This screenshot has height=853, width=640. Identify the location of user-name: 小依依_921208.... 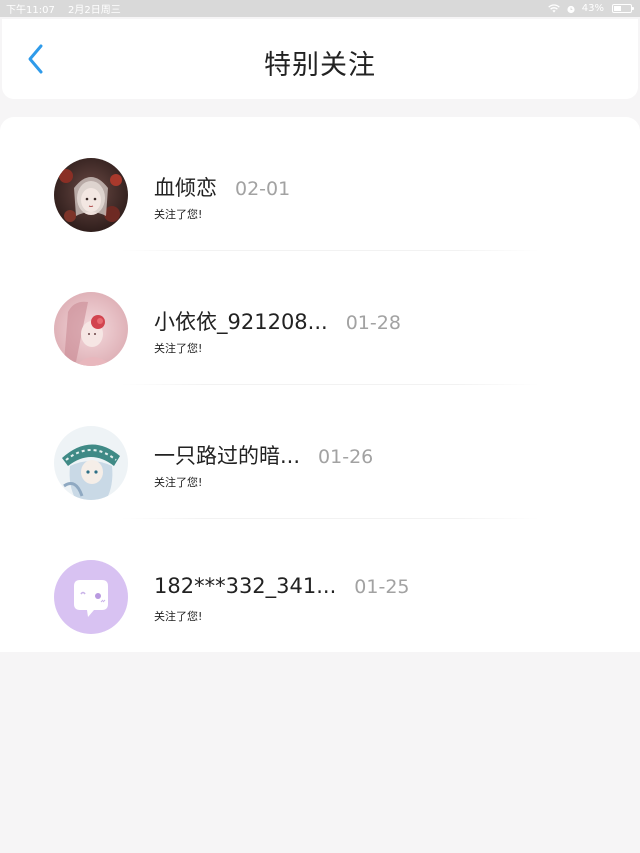
(241, 322).